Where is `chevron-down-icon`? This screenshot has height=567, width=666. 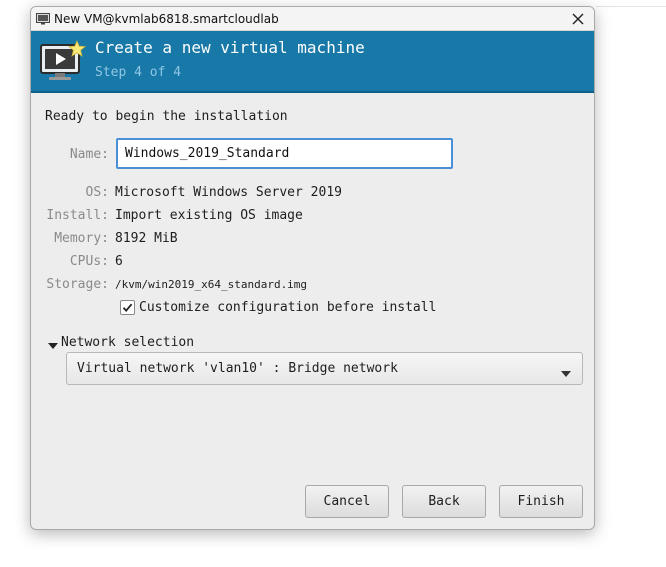 chevron-down-icon is located at coordinates (566, 373).